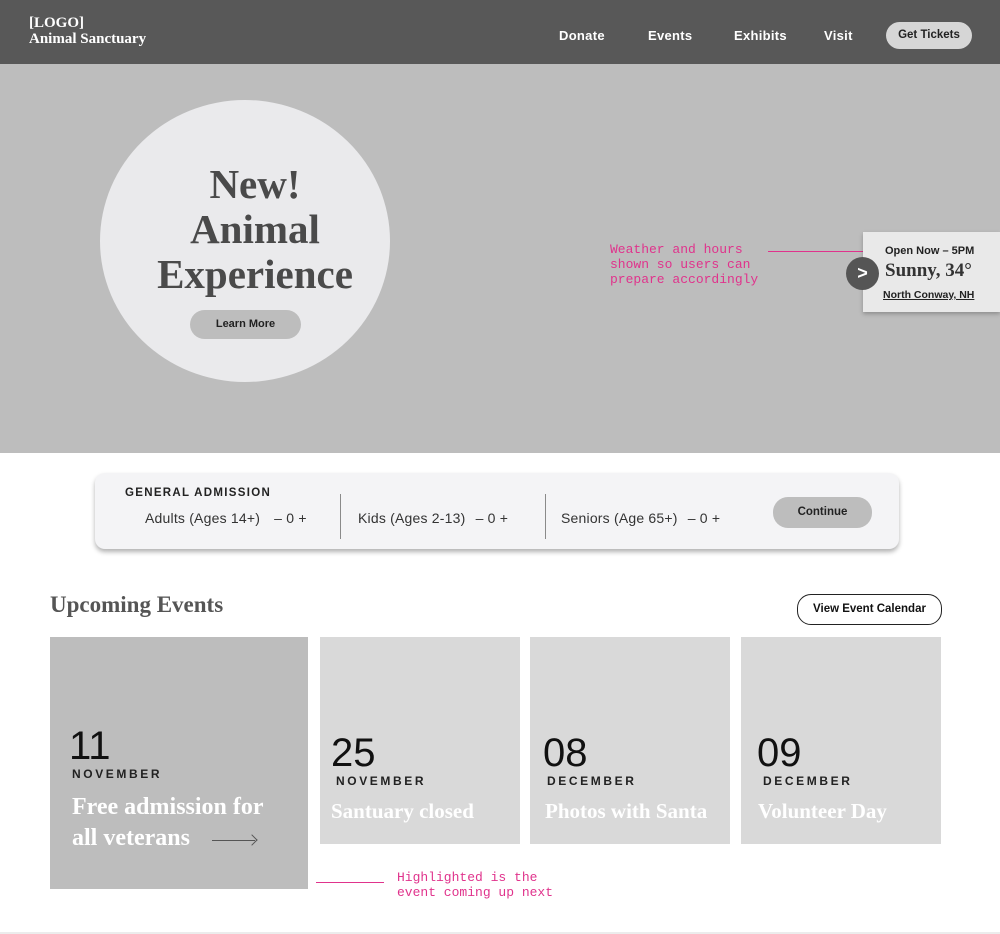 The height and width of the screenshot is (934, 1000). What do you see at coordinates (233, 840) in the screenshot?
I see `arrow-right-icon` at bounding box center [233, 840].